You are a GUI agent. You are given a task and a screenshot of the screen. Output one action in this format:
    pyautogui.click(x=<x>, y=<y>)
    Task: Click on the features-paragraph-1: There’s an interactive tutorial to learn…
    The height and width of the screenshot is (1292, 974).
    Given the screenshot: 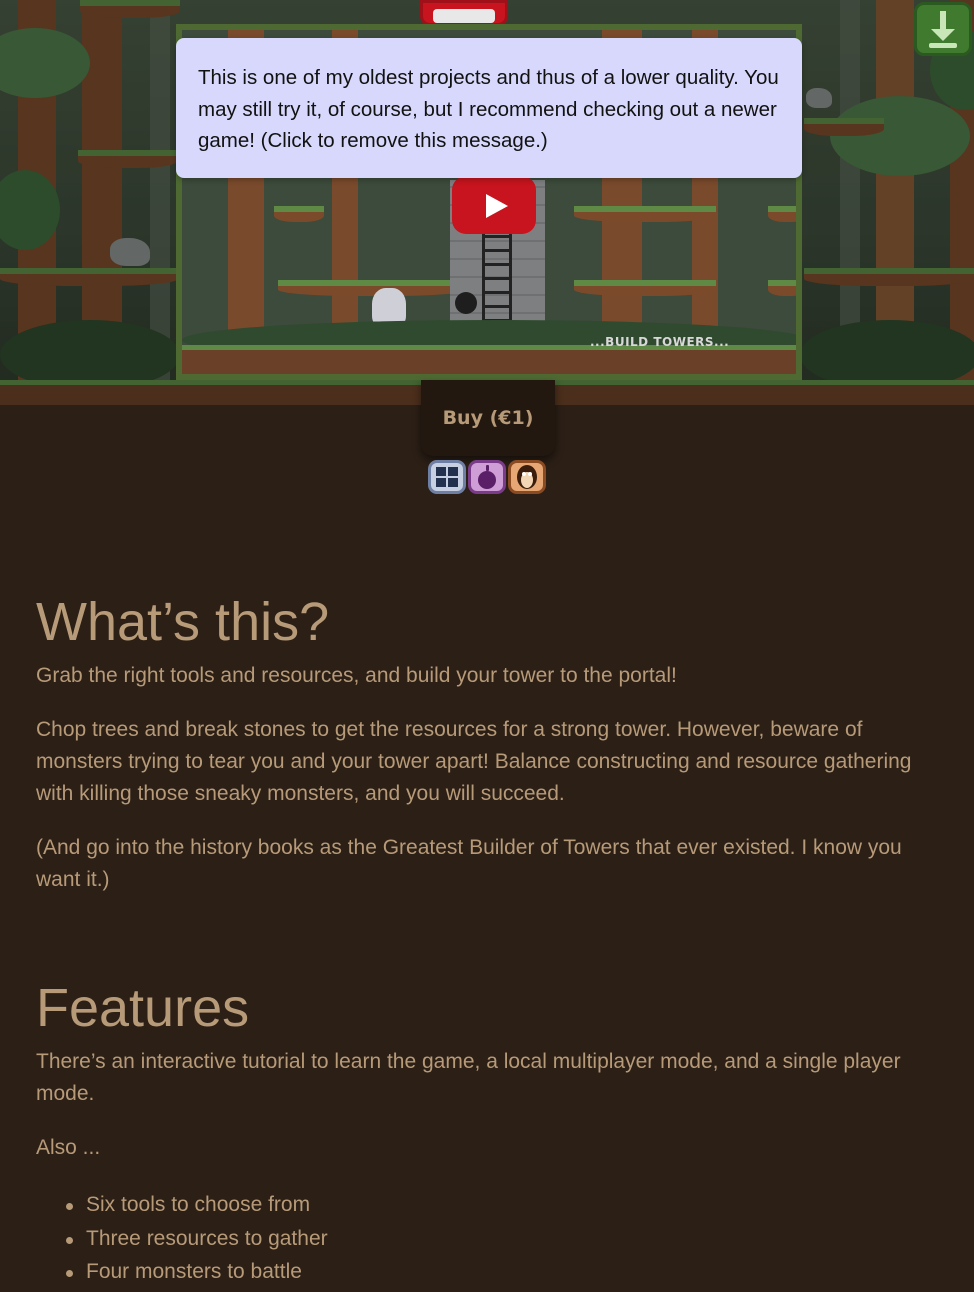 What is the action you would take?
    pyautogui.click(x=468, y=1077)
    